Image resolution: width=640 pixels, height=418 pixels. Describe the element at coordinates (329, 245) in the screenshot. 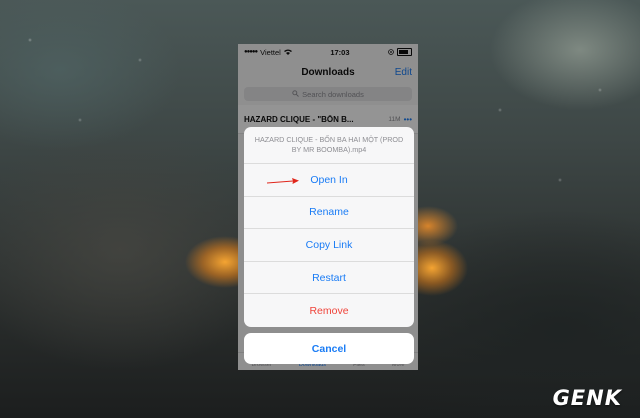

I see `copy-link-button: Copy Link` at that location.